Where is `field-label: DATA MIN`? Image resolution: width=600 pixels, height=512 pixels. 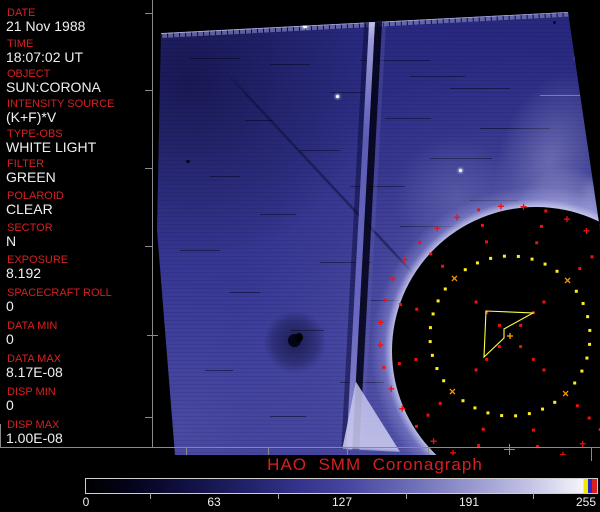 field-label: DATA MIN is located at coordinates (32, 326).